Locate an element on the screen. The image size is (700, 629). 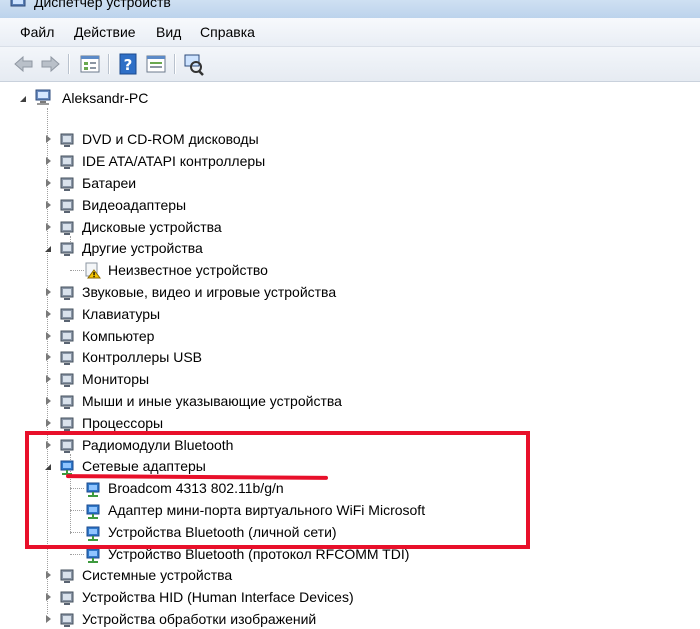
tree-item-label: Дисковые устройства is located at coordinates (152, 226).